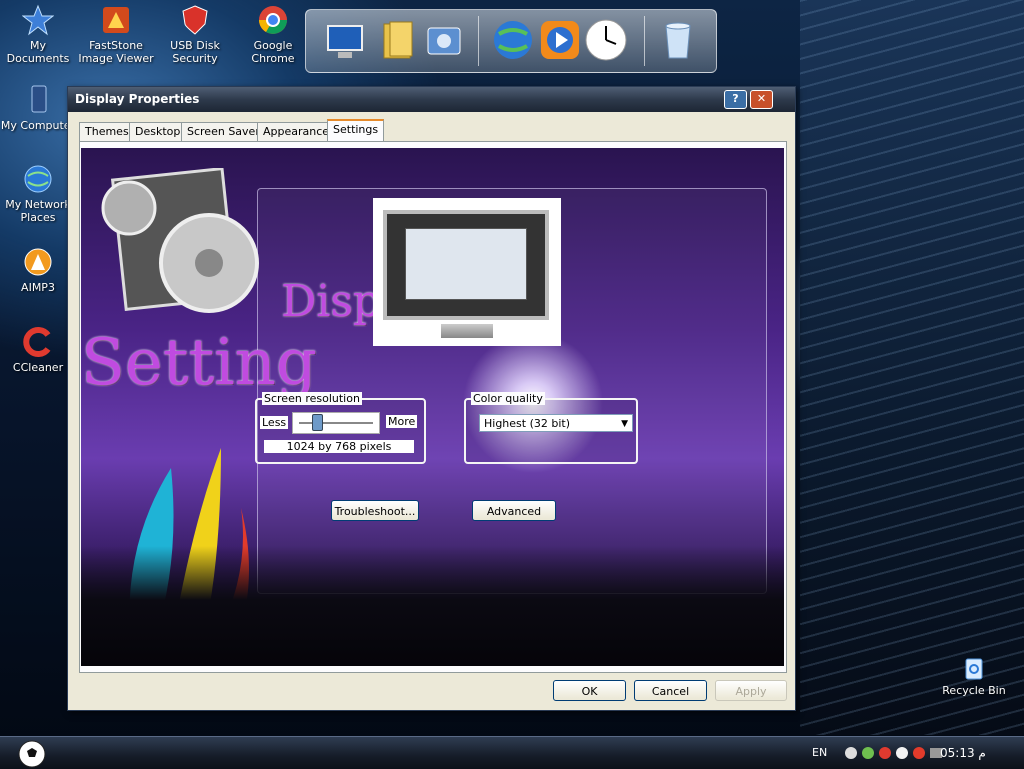  I want to click on tab-themes: Themes, so click(107, 131).